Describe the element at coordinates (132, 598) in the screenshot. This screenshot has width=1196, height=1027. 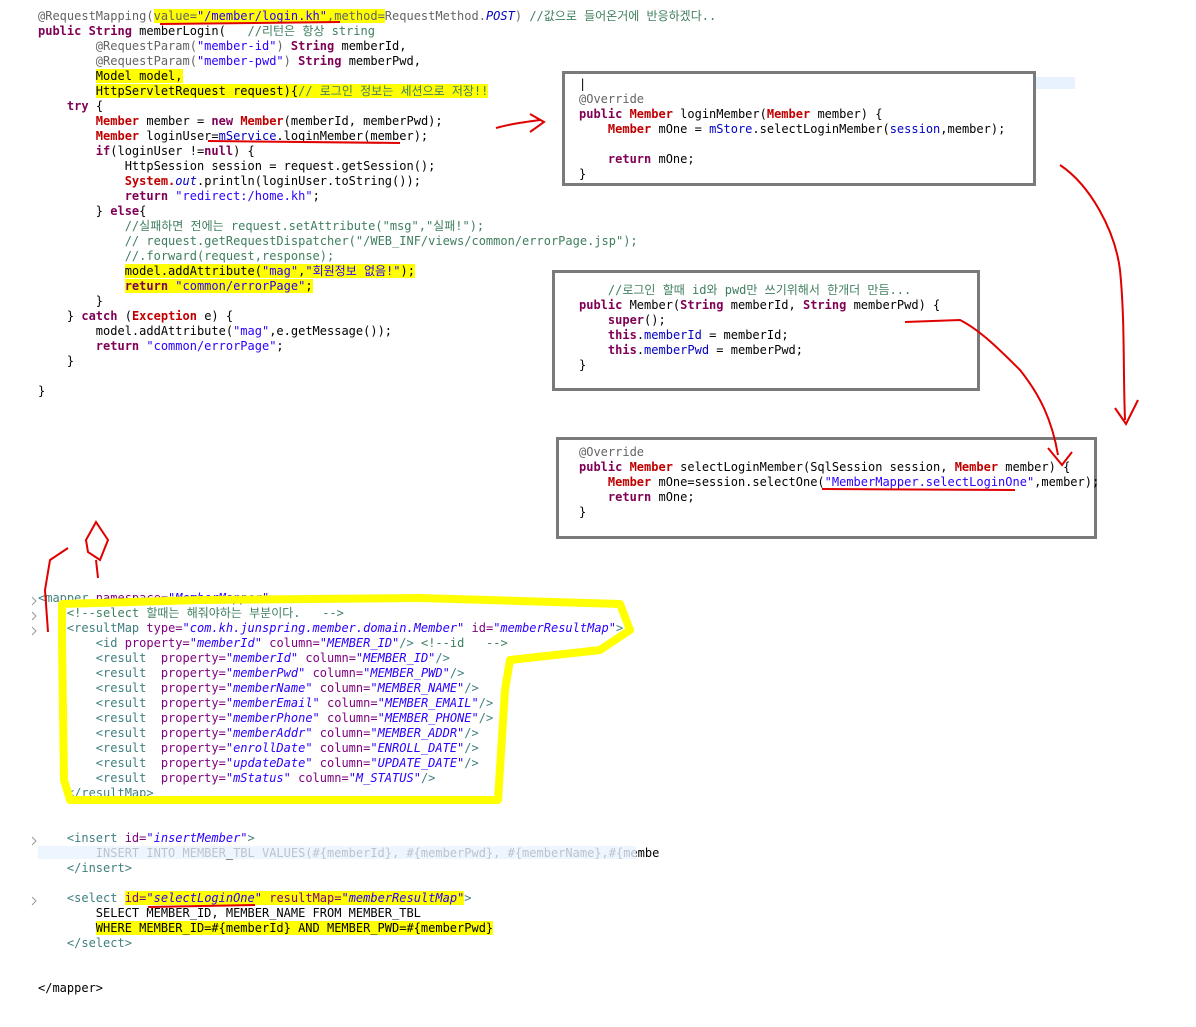
I see `code-token: namespace=` at that location.